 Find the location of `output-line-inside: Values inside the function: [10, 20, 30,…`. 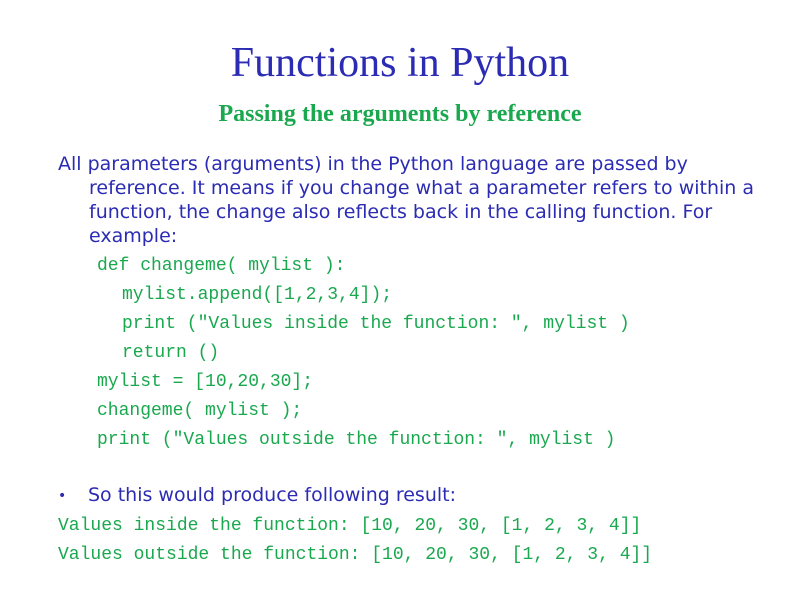

output-line-inside: Values inside the function: [10, 20, 30,… is located at coordinates (350, 526).